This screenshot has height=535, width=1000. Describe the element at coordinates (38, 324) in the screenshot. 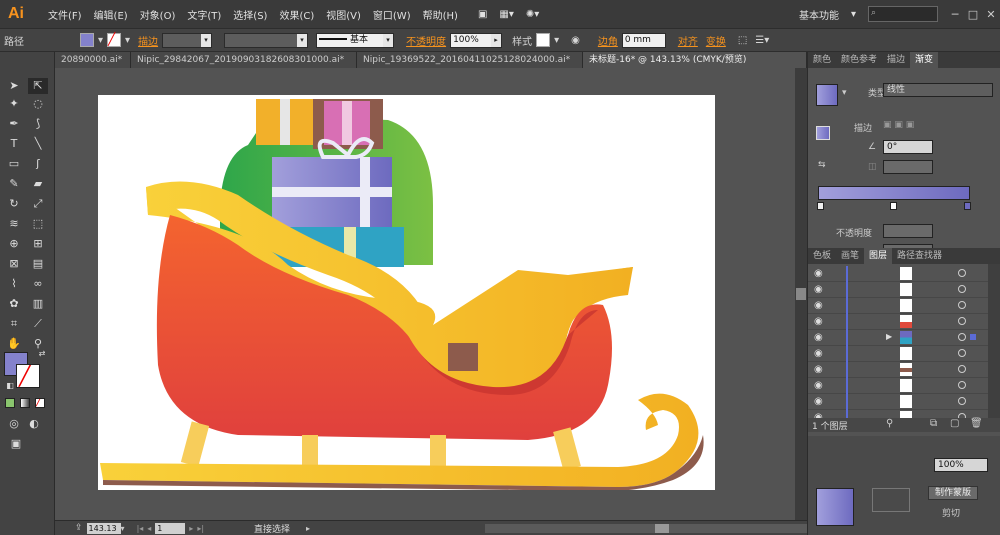

I see `slice-tool-icon: ⟋` at that location.